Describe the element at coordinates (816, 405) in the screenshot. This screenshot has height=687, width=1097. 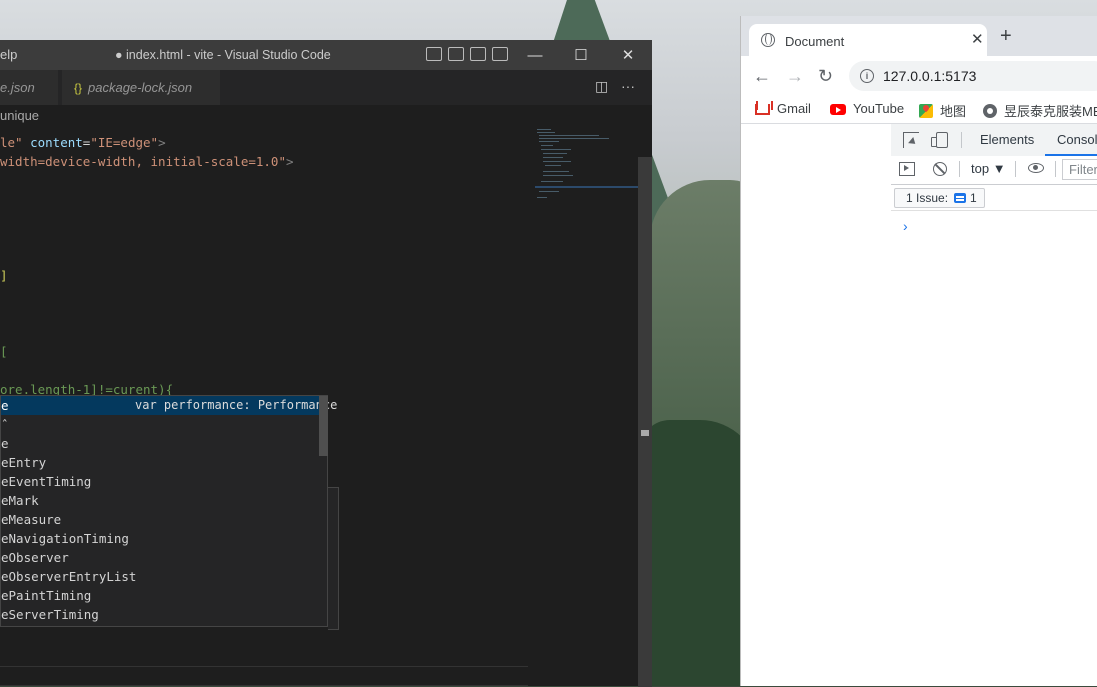
I see `page-viewport` at that location.